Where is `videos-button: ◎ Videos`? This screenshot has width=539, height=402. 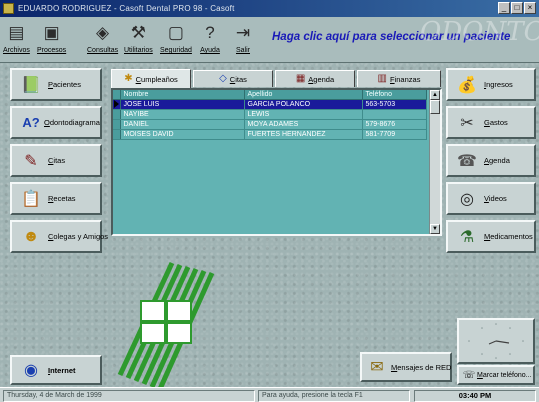 videos-button: ◎ Videos is located at coordinates (491, 198).